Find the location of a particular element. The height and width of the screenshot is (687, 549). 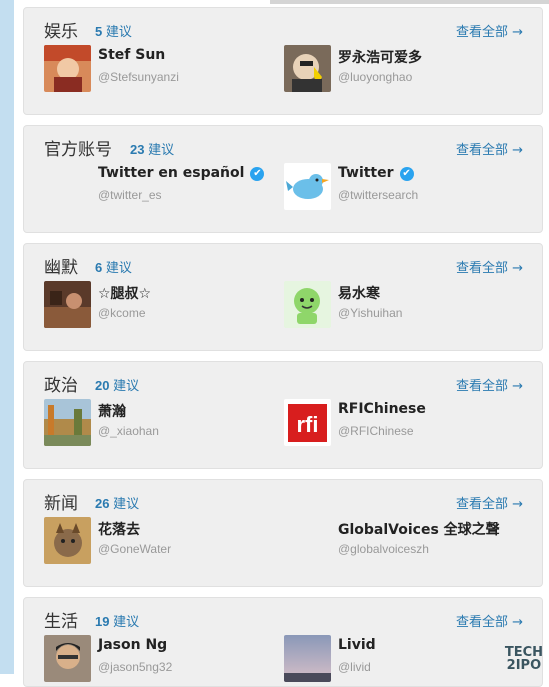

user-handle: @kcome is located at coordinates (122, 313).